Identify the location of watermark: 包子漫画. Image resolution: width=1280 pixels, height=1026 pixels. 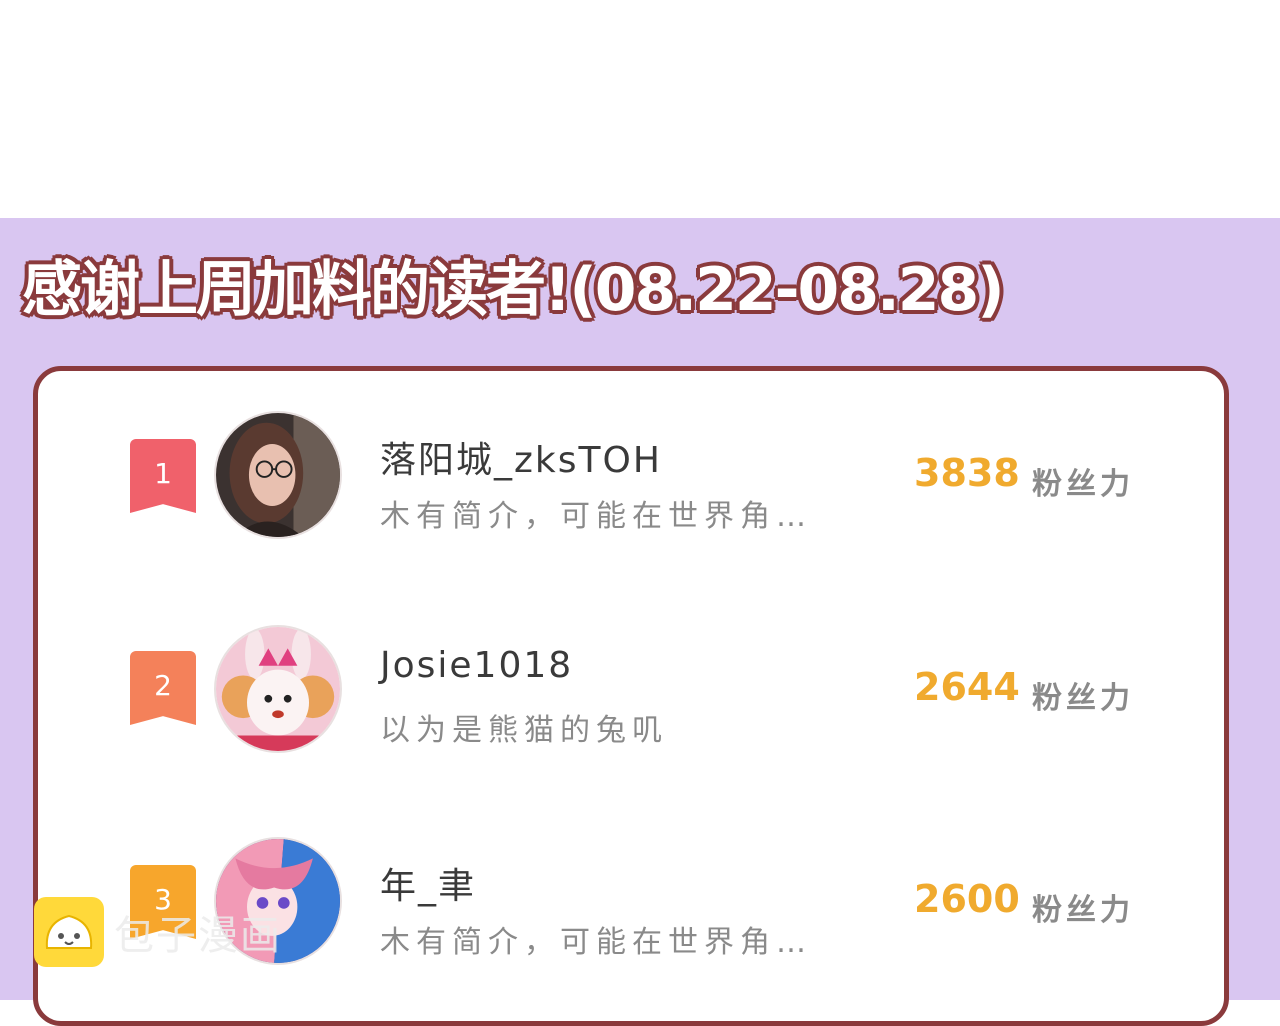
(158, 932).